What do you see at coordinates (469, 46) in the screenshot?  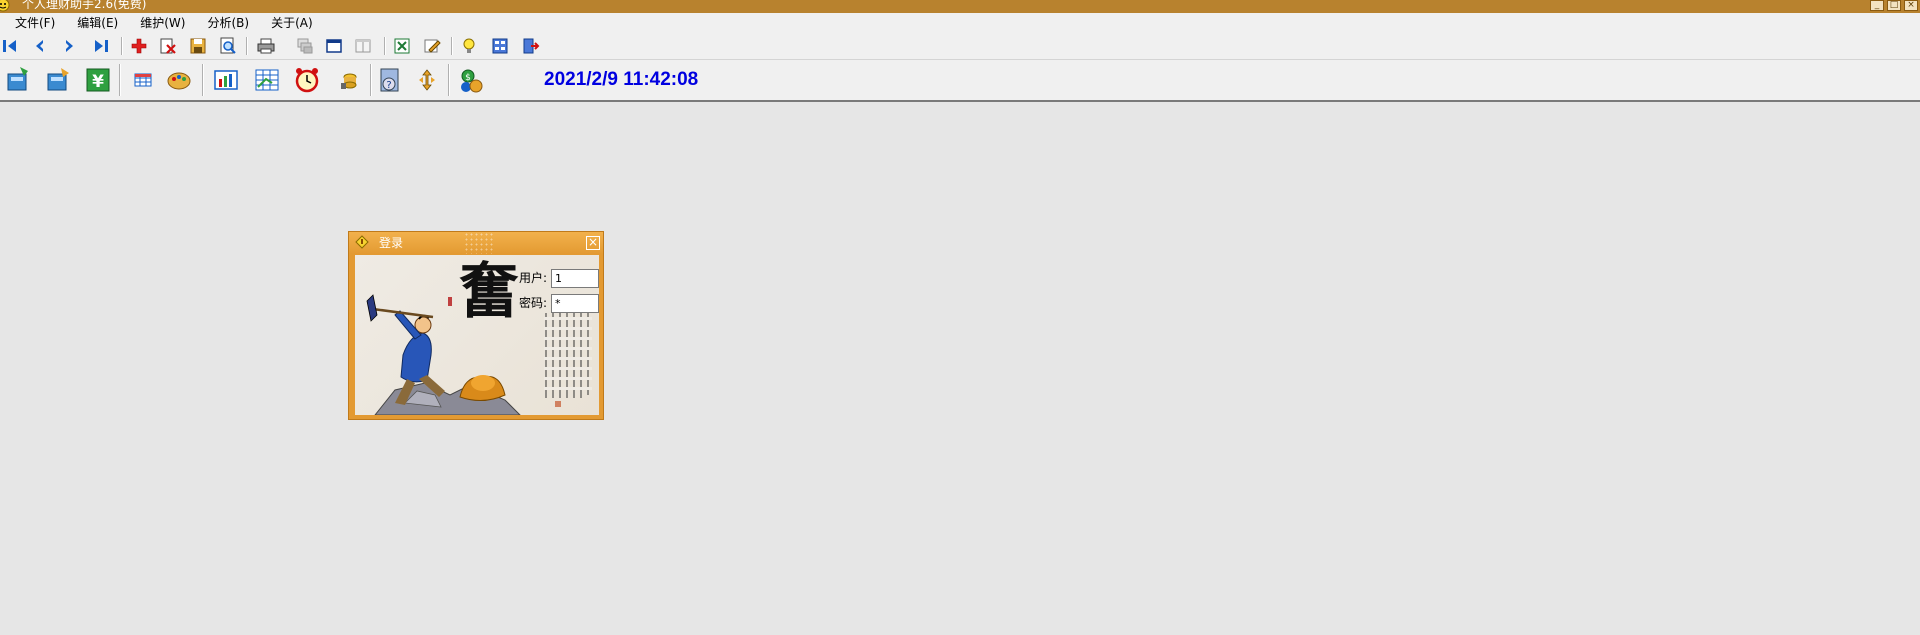 I see `tip-bulb-icon` at bounding box center [469, 46].